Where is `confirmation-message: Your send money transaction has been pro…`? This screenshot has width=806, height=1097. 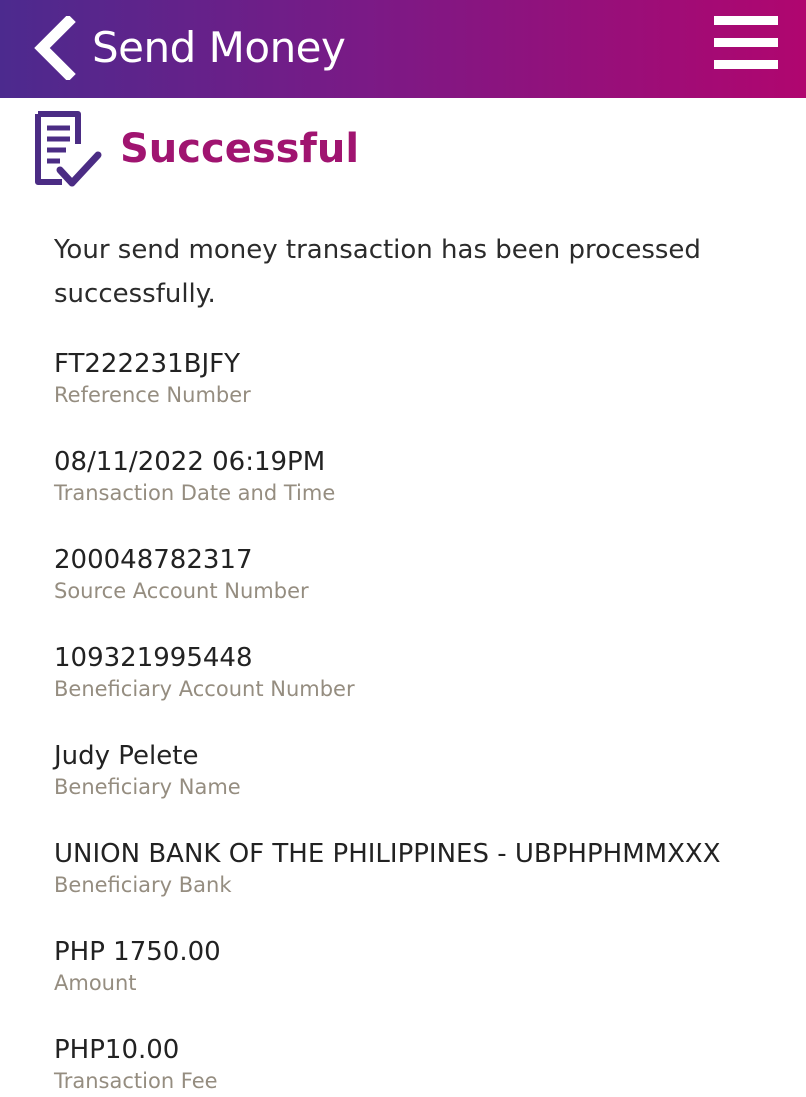 confirmation-message: Your send money transaction has been pro… is located at coordinates (377, 272).